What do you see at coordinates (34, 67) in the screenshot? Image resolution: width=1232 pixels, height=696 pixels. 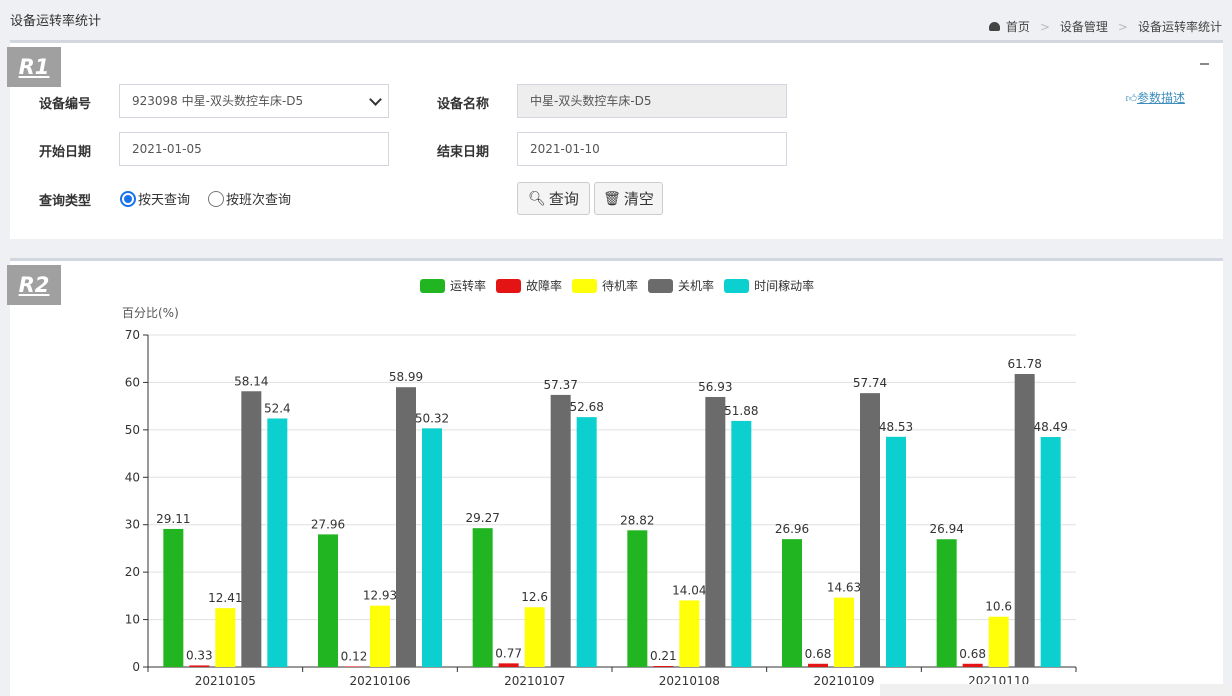 I see `region-badge-r1: R1` at bounding box center [34, 67].